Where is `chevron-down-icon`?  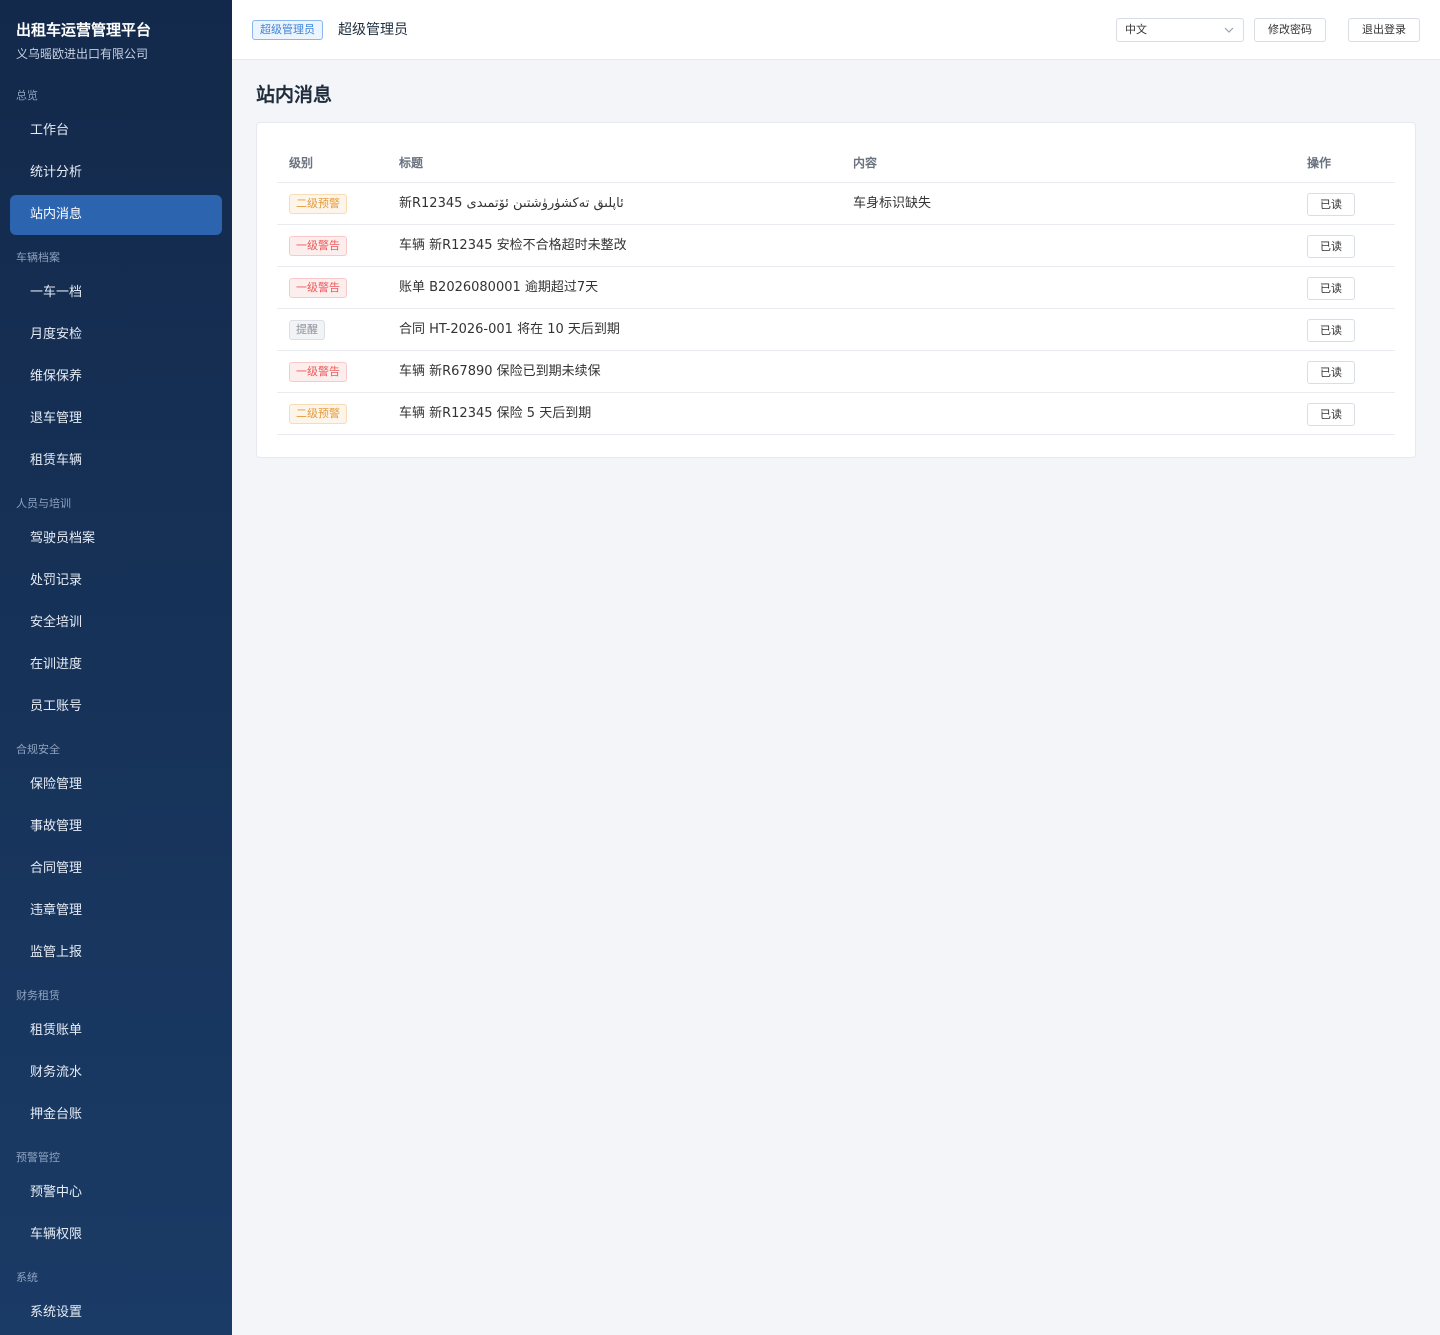
chevron-down-icon is located at coordinates (1229, 30).